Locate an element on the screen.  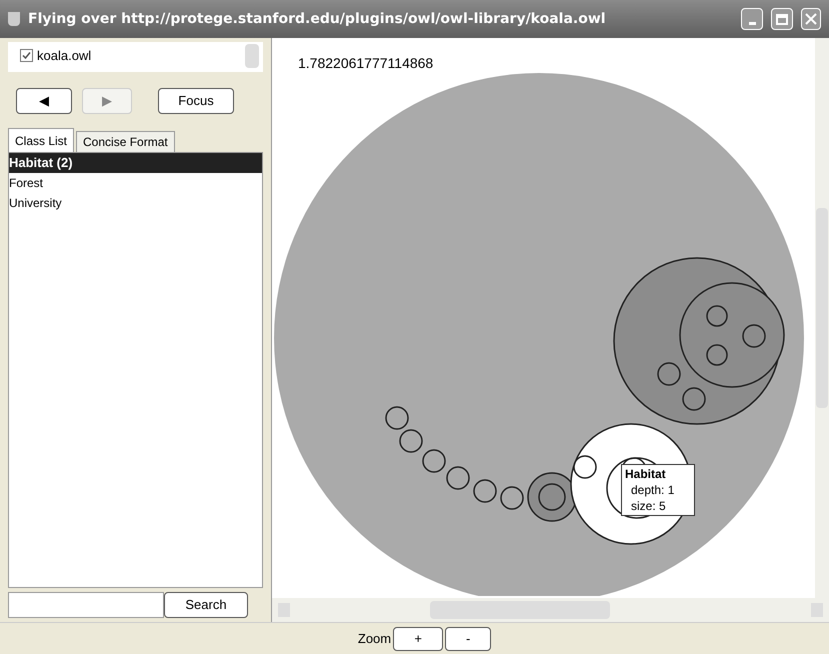
ontology-item: koala.owl is located at coordinates (56, 56).